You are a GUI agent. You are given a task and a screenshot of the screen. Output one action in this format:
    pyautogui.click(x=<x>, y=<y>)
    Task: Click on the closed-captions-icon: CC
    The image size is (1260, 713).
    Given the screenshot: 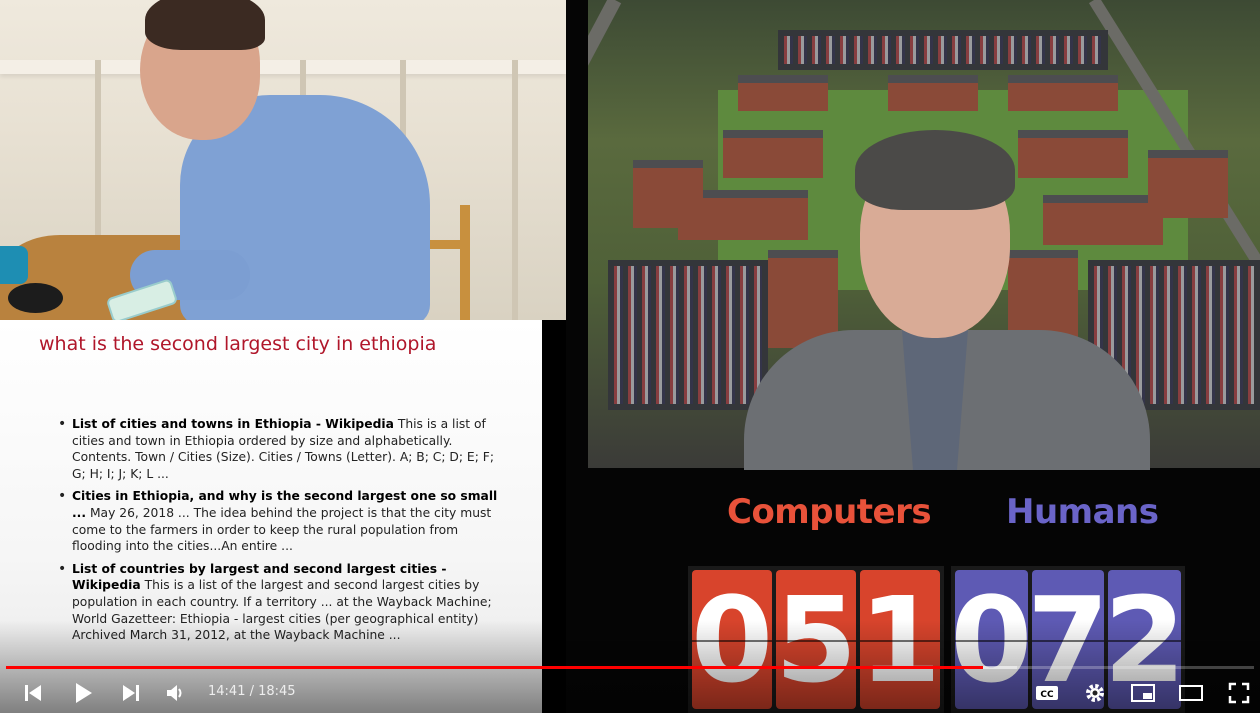 What is the action you would take?
    pyautogui.click(x=1047, y=693)
    